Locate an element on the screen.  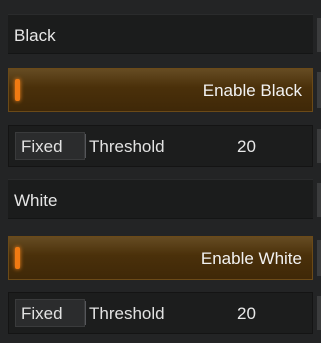
black-threshold-row: Fixed Threshold 20 is located at coordinates (164, 146).